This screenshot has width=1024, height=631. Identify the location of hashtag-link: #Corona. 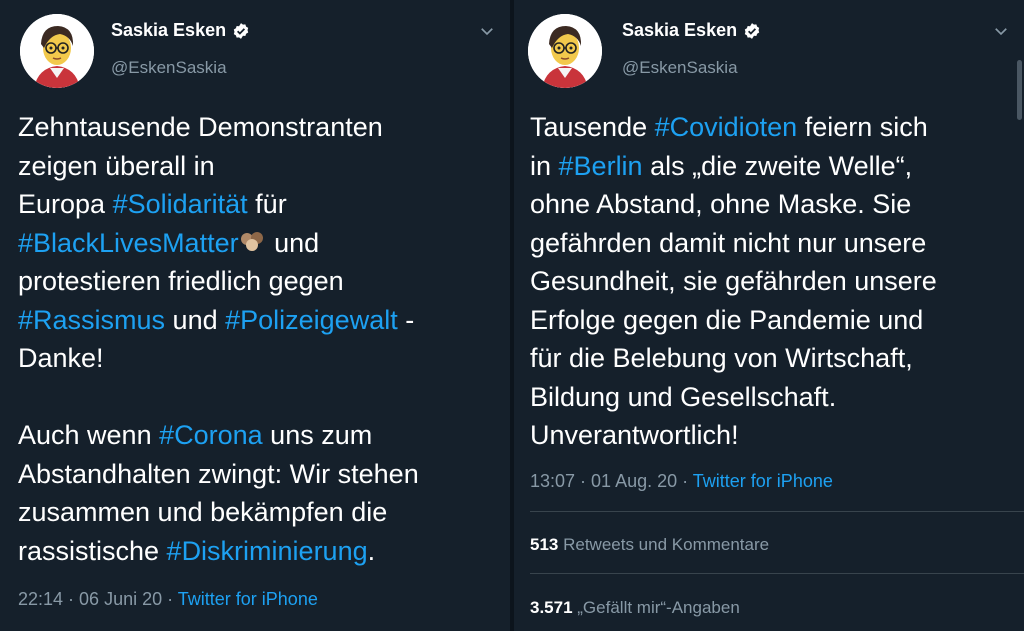
(211, 435).